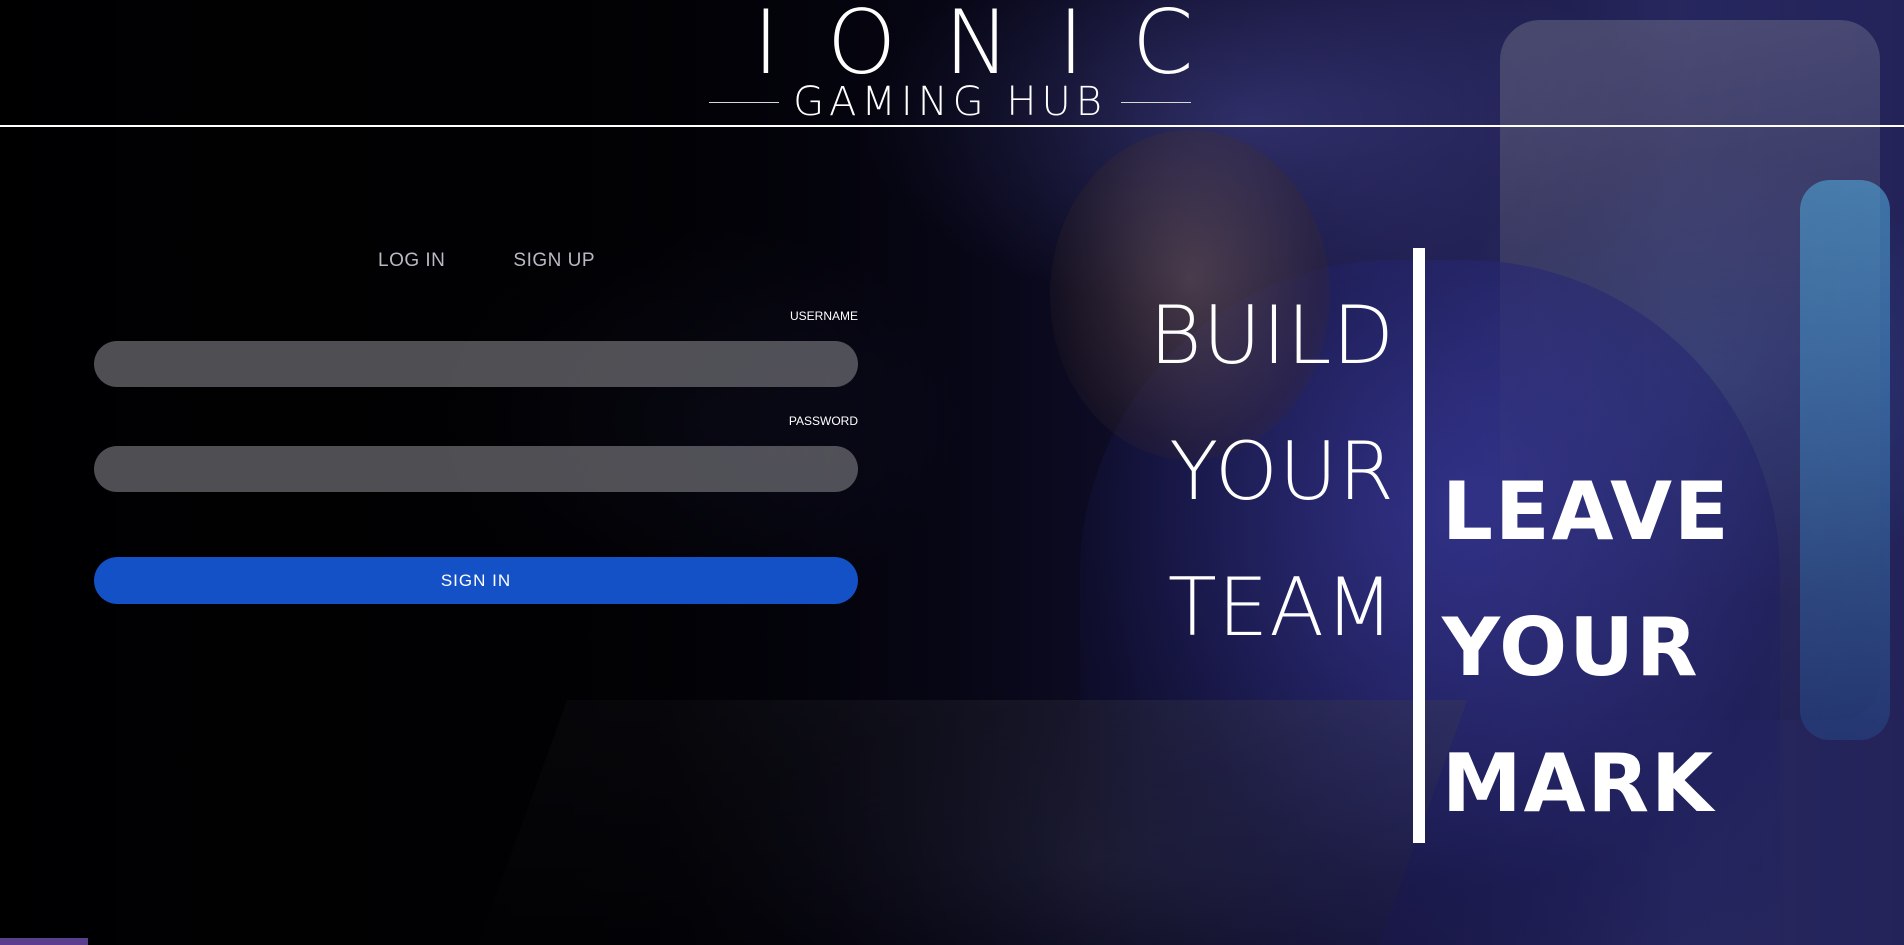  Describe the element at coordinates (1281, 607) in the screenshot. I see `slogan-left-line-3: TEAM` at that location.